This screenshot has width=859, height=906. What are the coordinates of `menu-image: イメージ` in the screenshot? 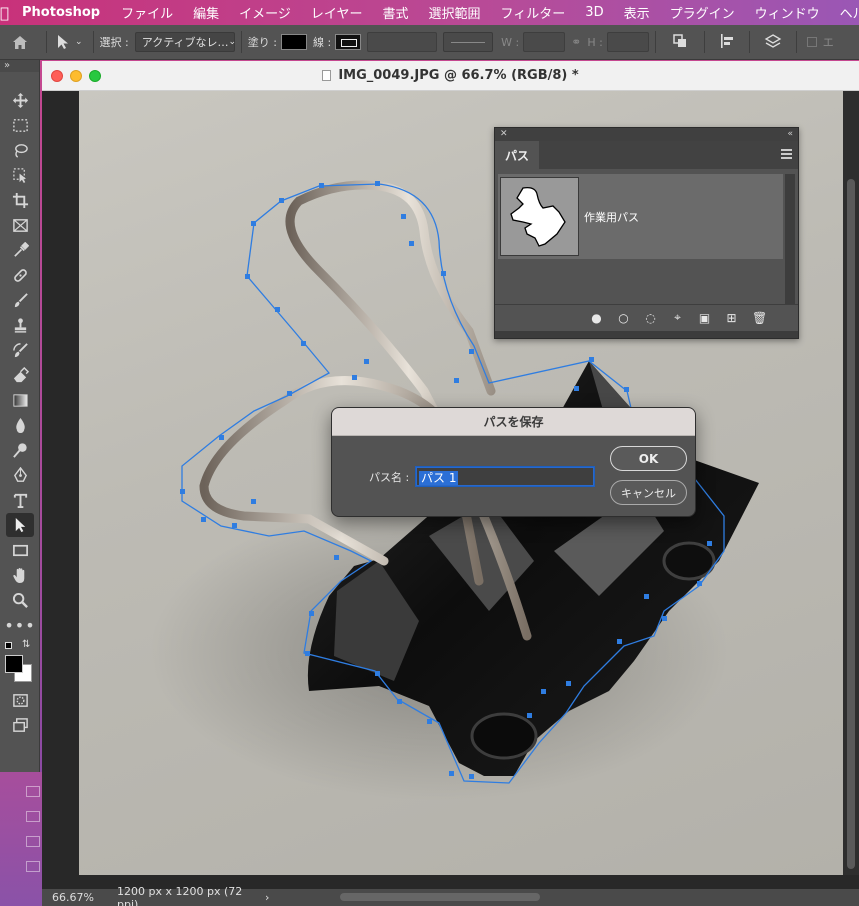 It's located at (265, 12).